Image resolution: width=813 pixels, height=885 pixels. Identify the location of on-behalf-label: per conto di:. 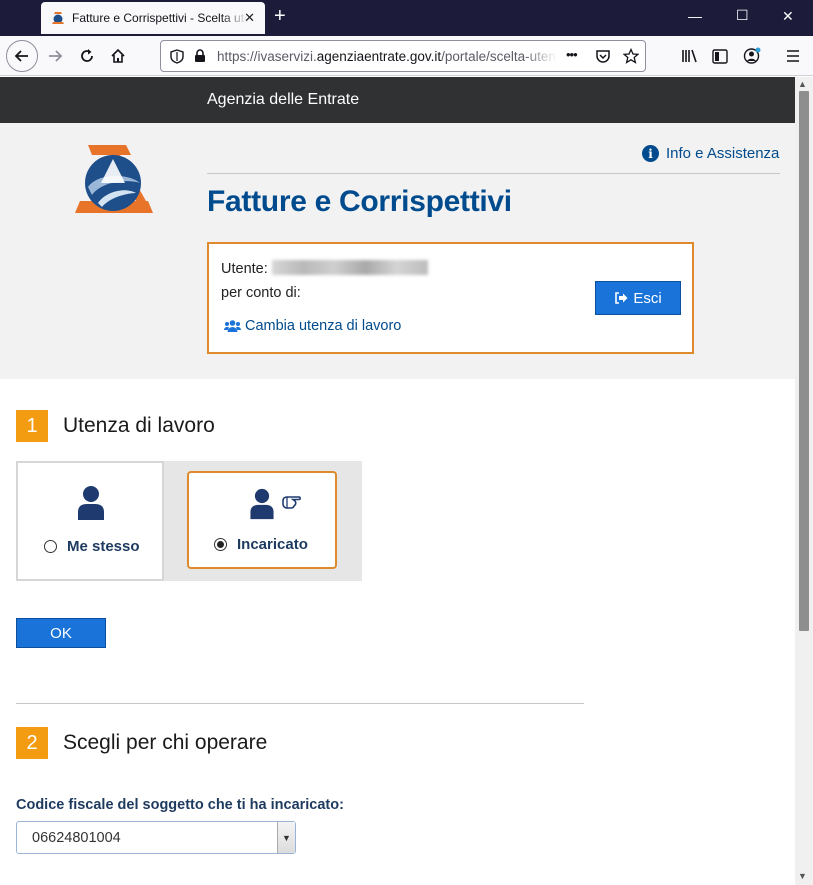
(261, 293).